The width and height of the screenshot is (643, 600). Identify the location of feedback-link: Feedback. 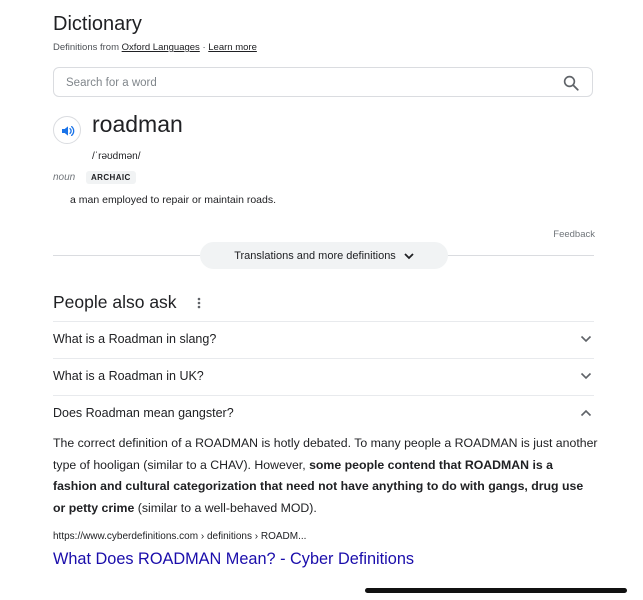
(574, 234).